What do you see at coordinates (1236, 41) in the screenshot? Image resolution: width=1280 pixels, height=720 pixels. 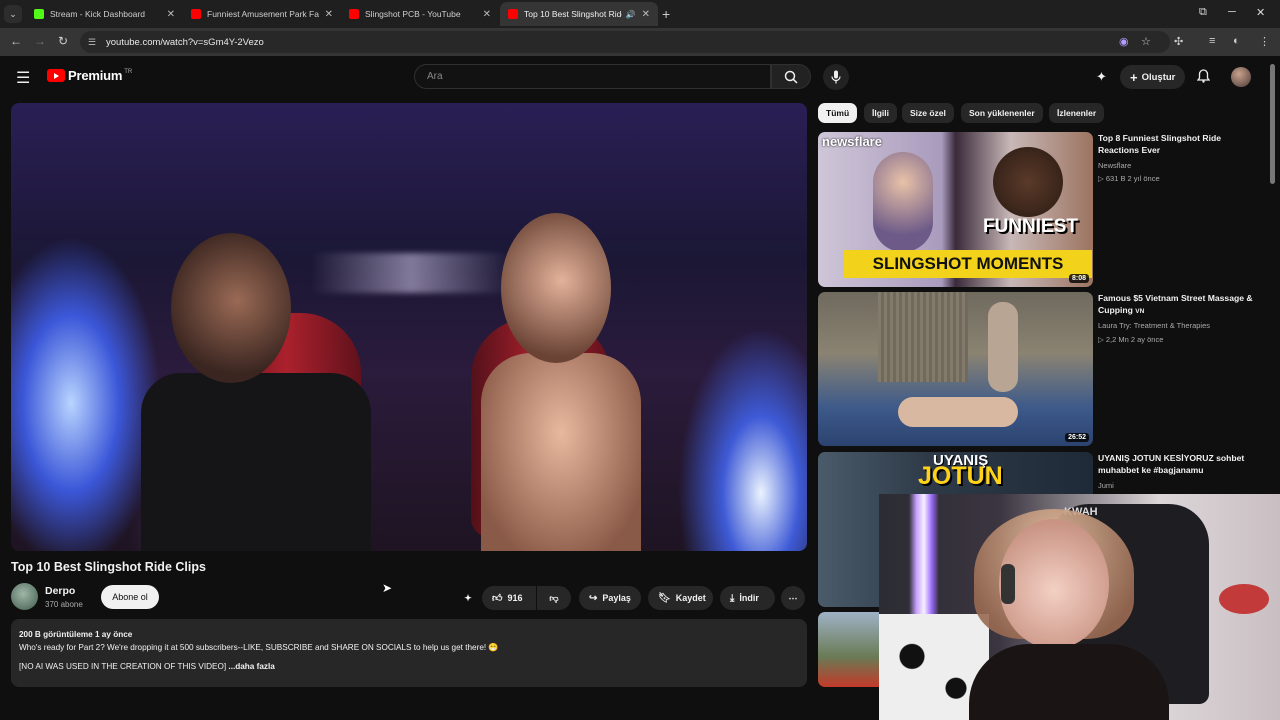 I see `profile-icon: ◐` at bounding box center [1236, 41].